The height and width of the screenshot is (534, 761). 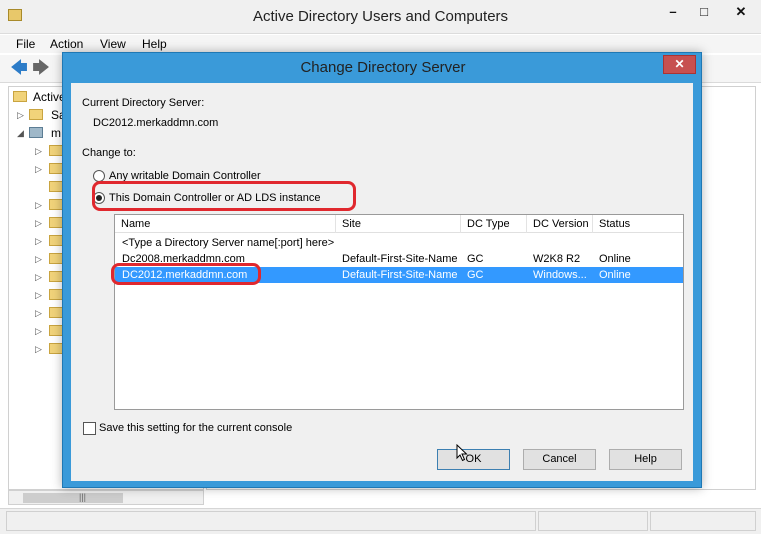 I want to click on radio-any-writable-dc-label: Any writable Domain Controller, so click(x=185, y=176).